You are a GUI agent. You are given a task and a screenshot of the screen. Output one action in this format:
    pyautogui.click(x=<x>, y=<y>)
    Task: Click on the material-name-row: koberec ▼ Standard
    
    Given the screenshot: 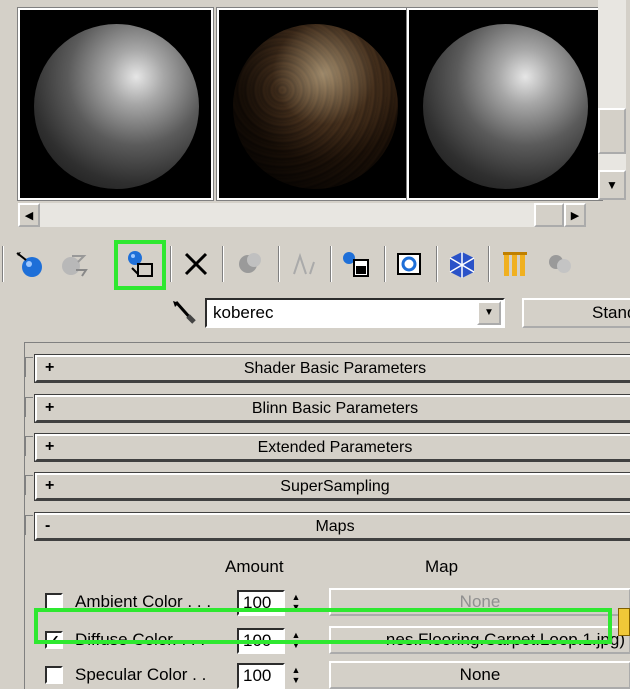 What is the action you would take?
    pyautogui.click(x=315, y=313)
    